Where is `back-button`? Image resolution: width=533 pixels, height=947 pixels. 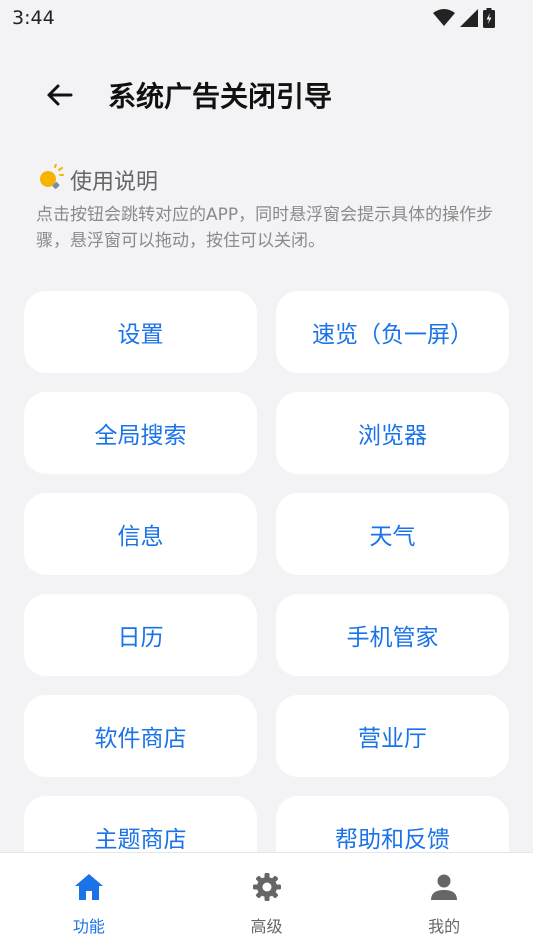
back-button is located at coordinates (59, 97).